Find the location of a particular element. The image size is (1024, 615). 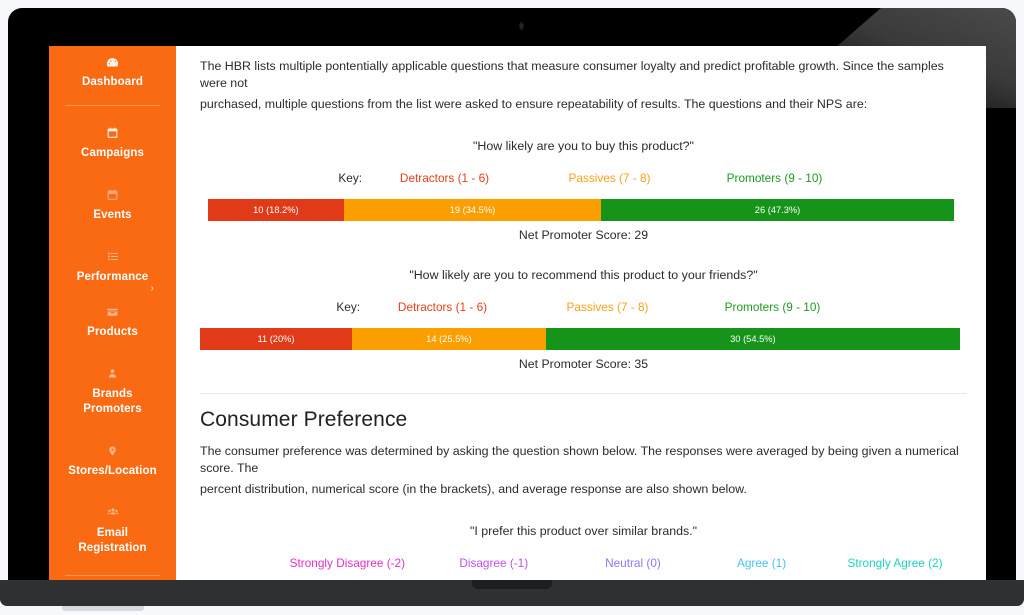

sidebar-item-brands-promoters: Brands Promoters is located at coordinates (112, 387).